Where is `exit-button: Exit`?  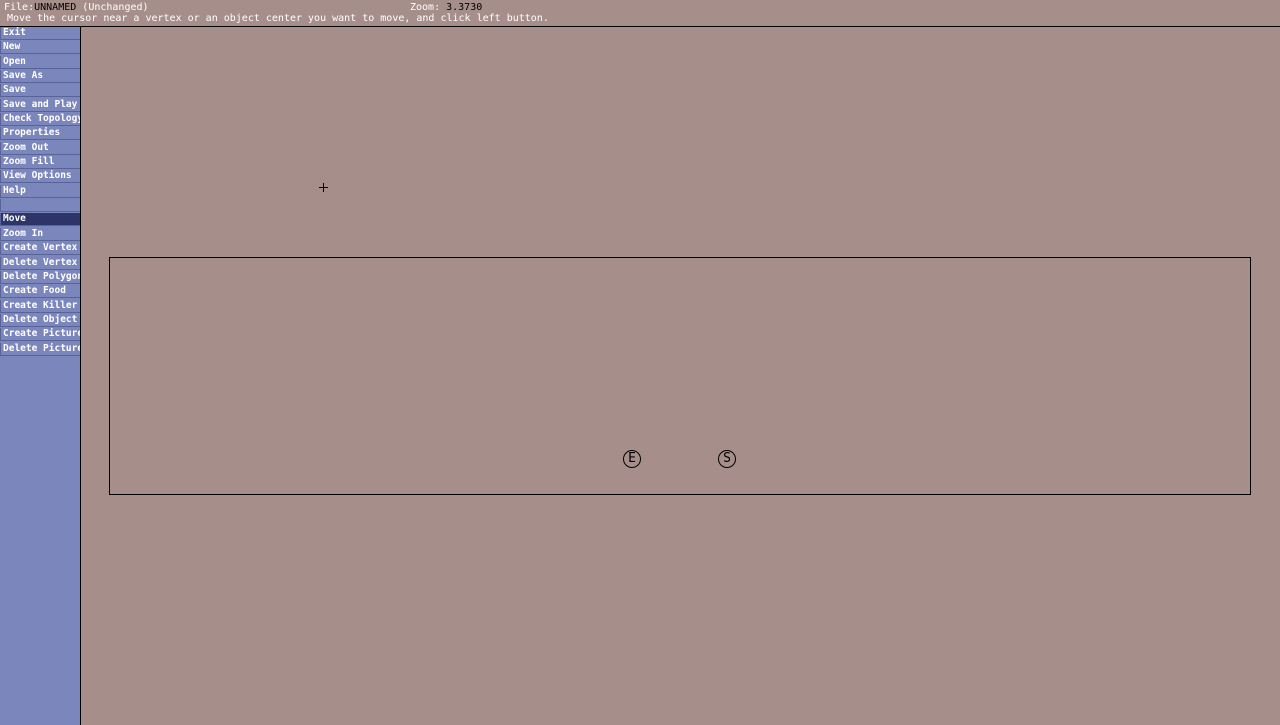
exit-button: Exit is located at coordinates (40, 33).